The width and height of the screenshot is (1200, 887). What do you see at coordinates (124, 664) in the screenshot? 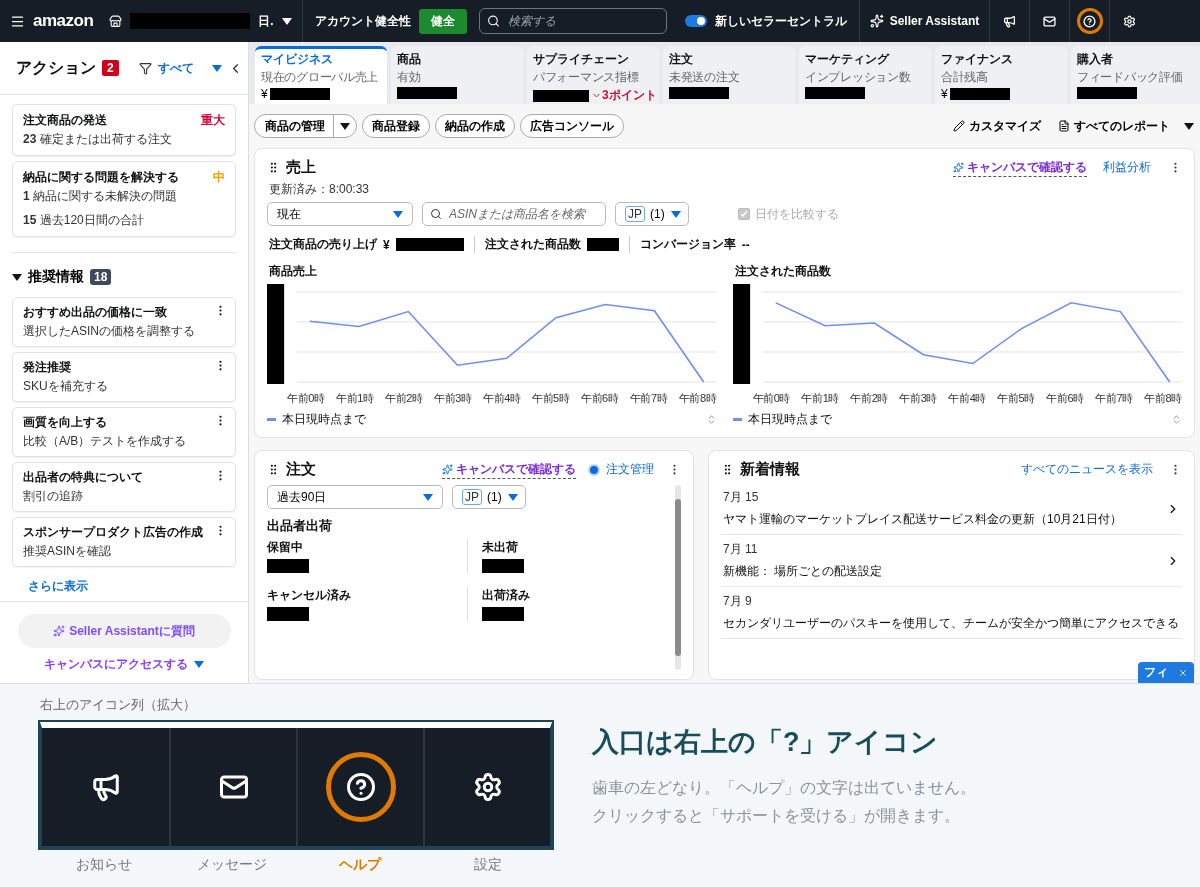
I see `canvas-access-link: キャンバスにアクセスする` at bounding box center [124, 664].